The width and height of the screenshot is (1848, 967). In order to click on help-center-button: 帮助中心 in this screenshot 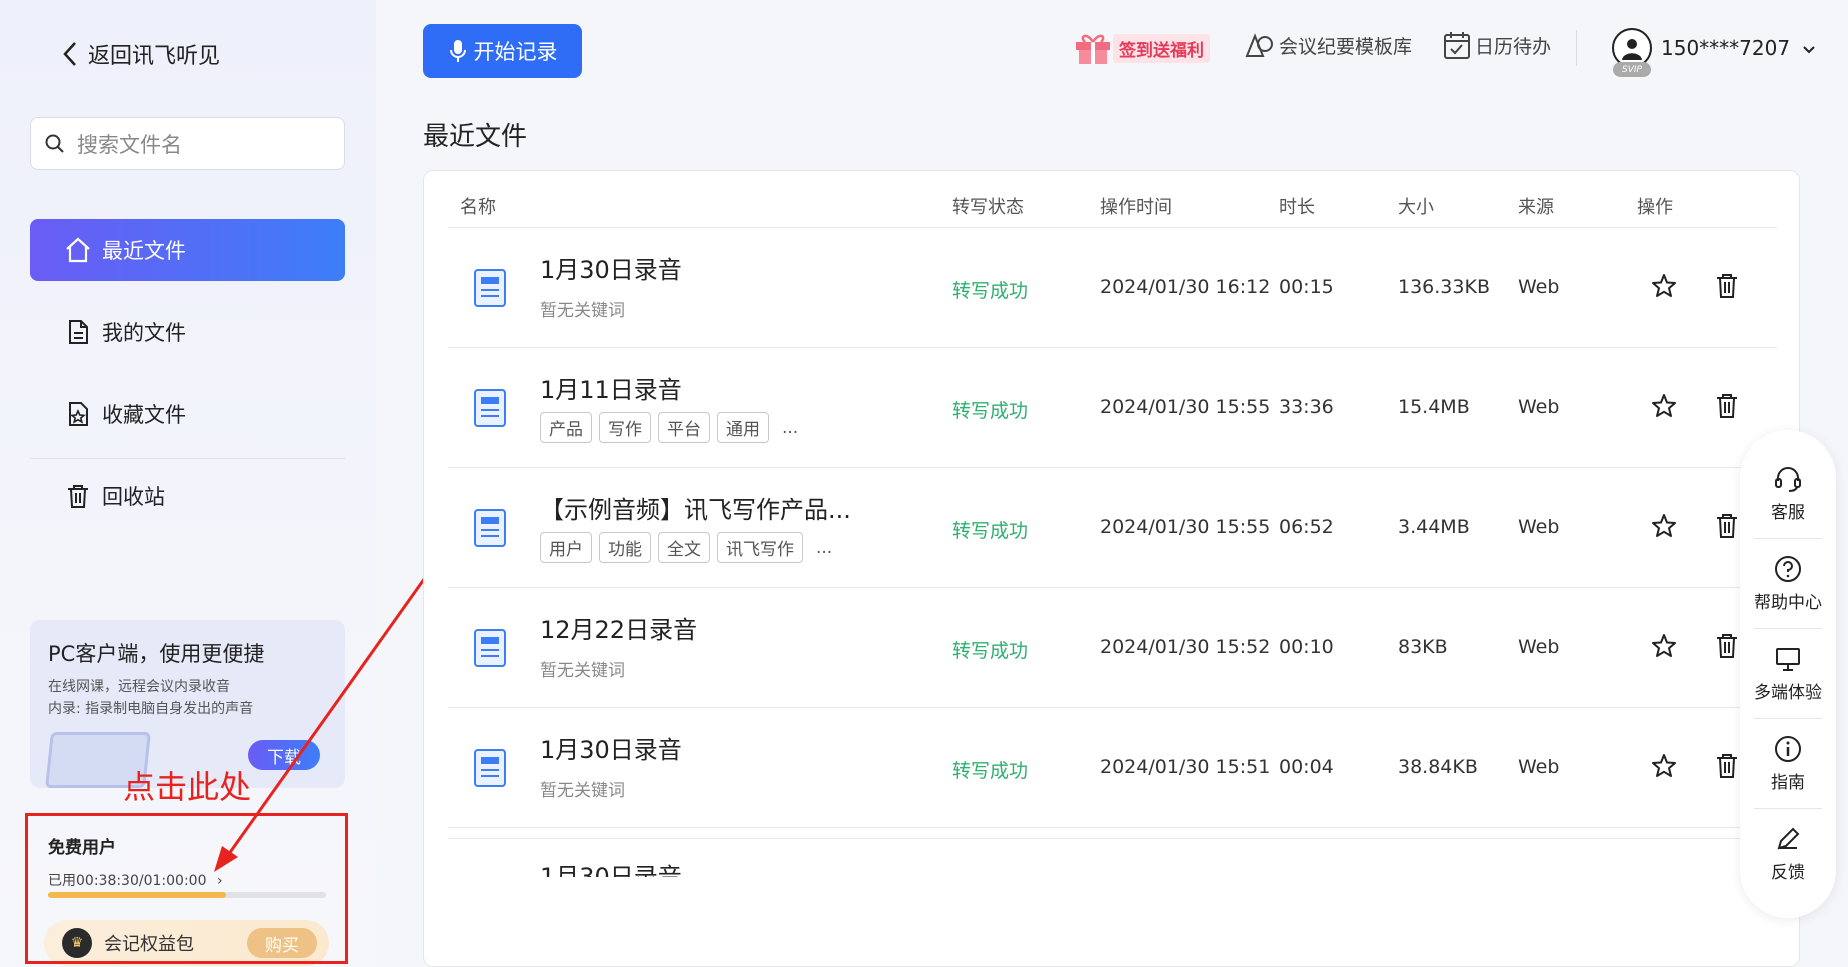, I will do `click(1788, 583)`.